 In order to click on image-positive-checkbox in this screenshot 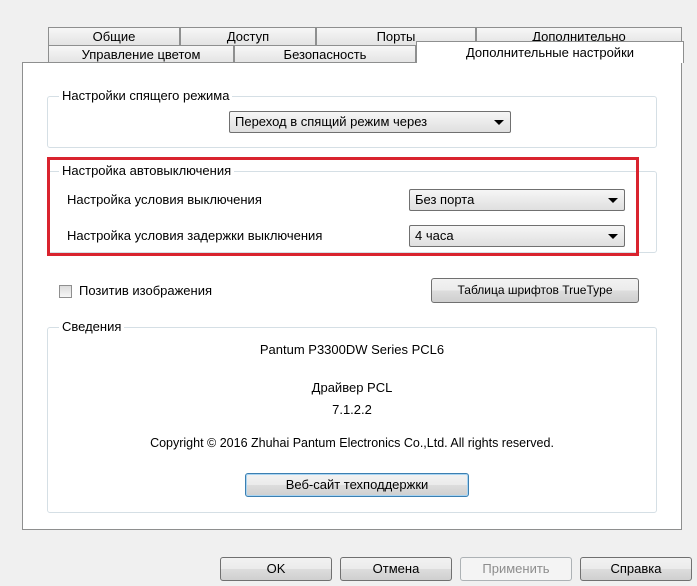, I will do `click(65, 291)`.